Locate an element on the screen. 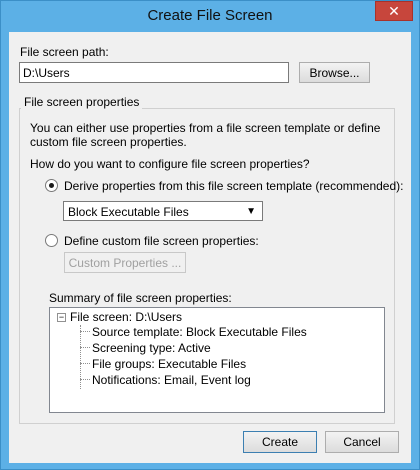 The image size is (420, 470). title-bar: Create File Screen ✕ is located at coordinates (210, 16).